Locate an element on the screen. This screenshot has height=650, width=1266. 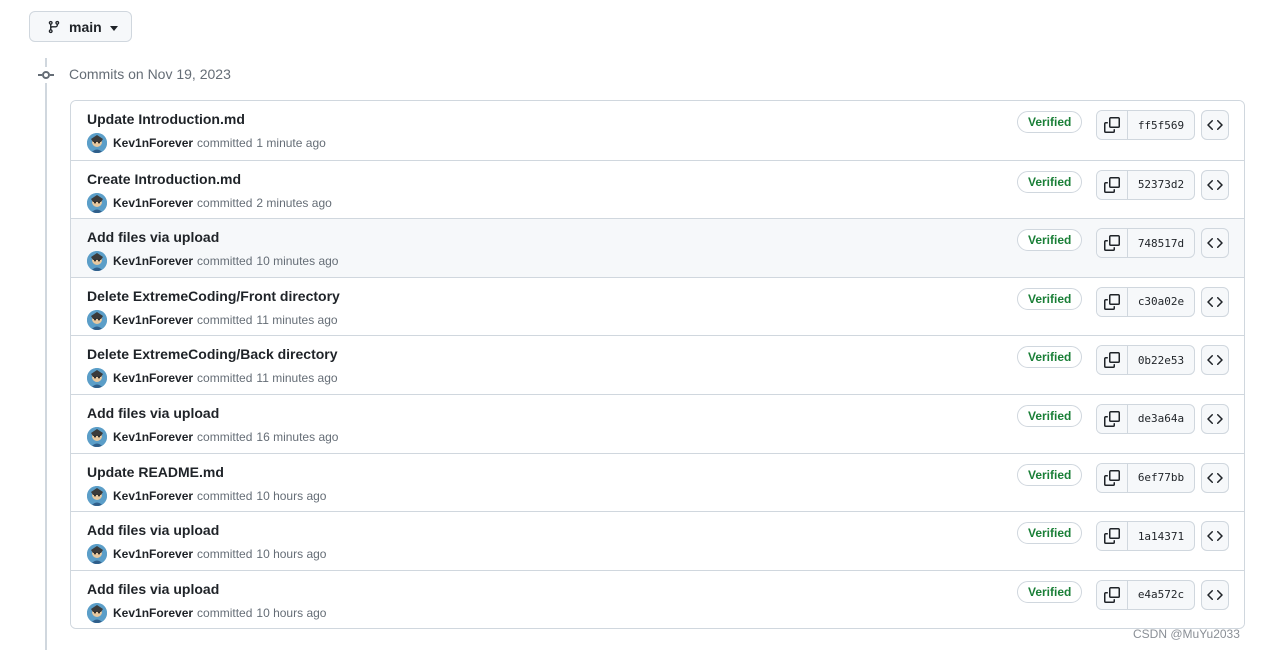
commit-time: 2 minutes ago is located at coordinates (294, 202).